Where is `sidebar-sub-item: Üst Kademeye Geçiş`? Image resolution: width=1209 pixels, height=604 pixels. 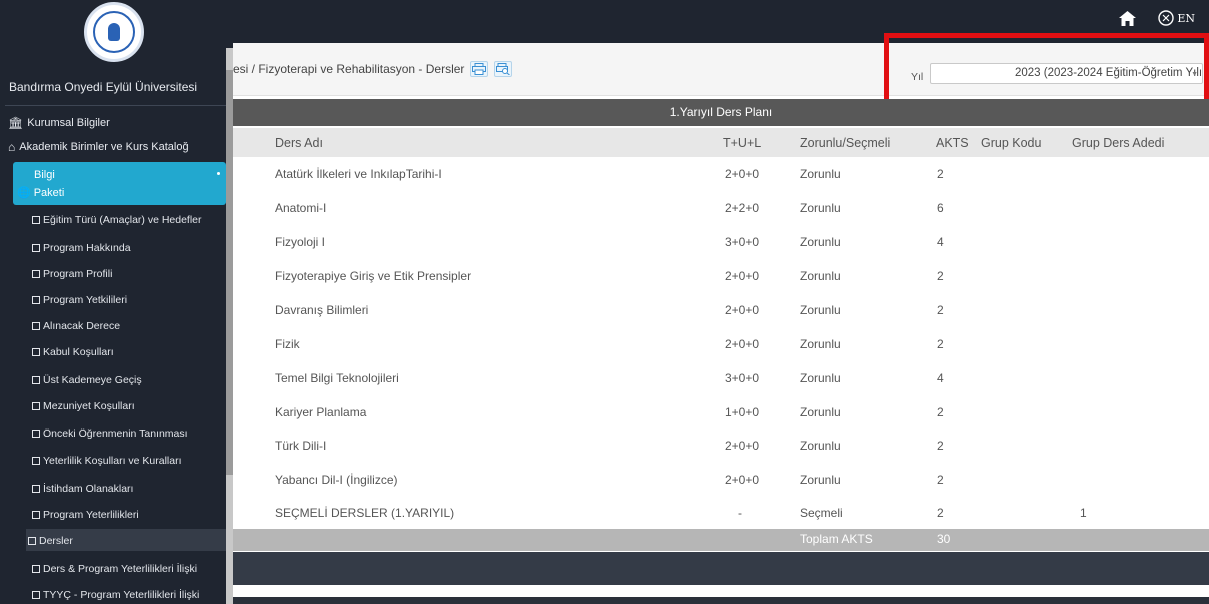 sidebar-sub-item: Üst Kademeye Geçiş is located at coordinates (87, 380).